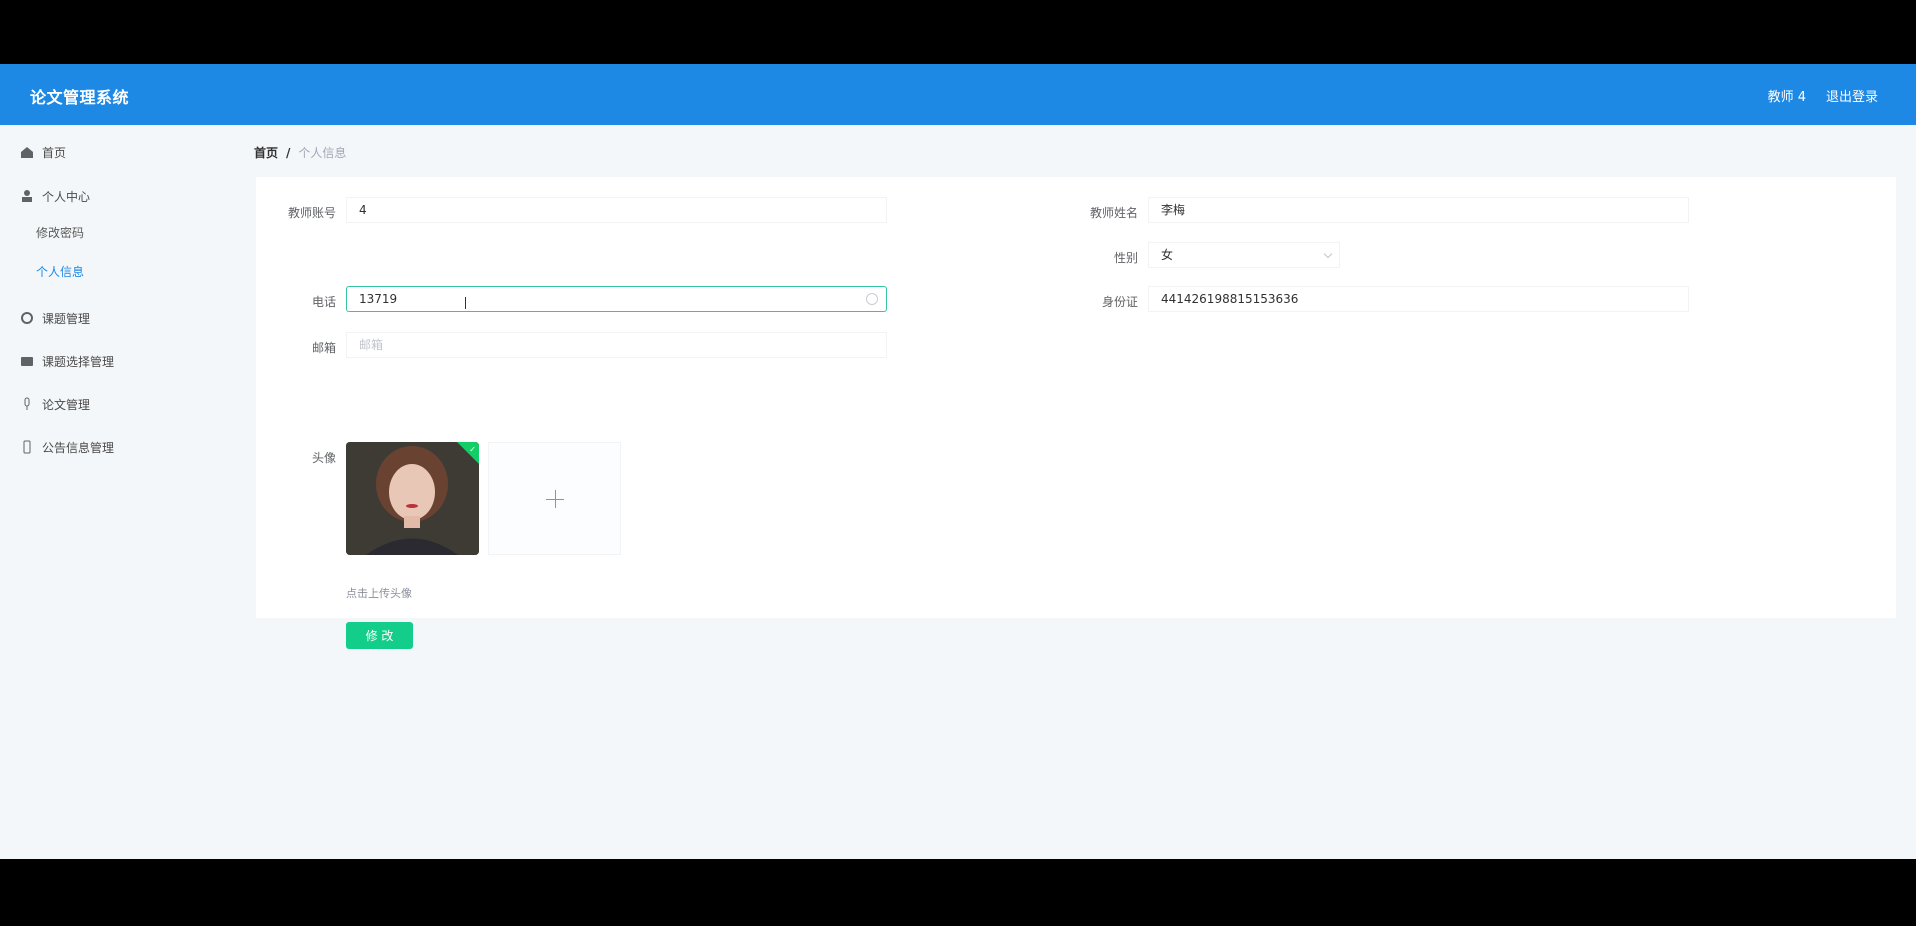  Describe the element at coordinates (78, 361) in the screenshot. I see `sidebar-item-label: 课题选择管理` at that location.